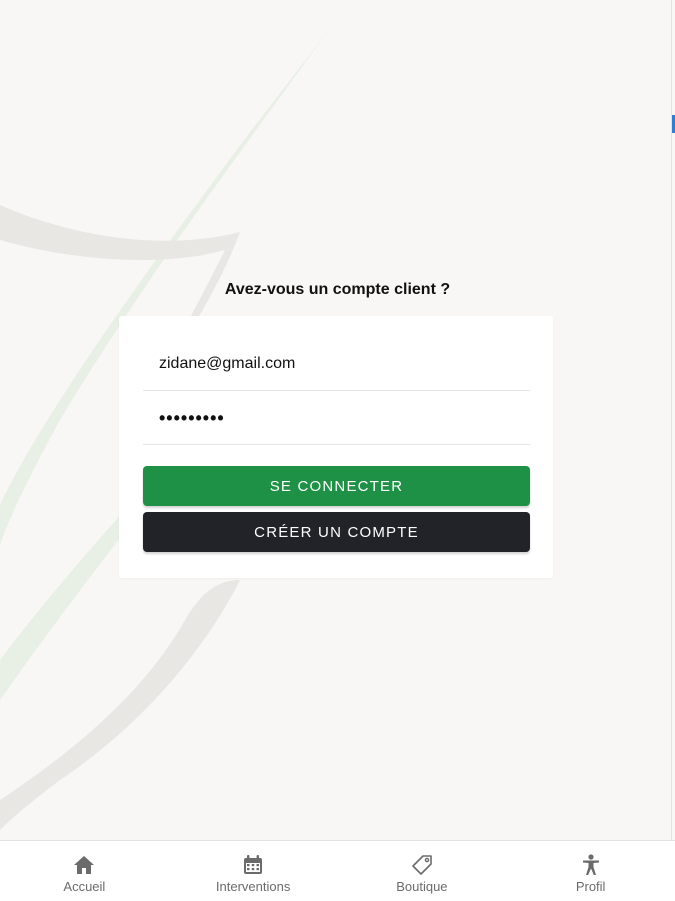  Describe the element at coordinates (253, 864) in the screenshot. I see `calendar-icon` at that location.